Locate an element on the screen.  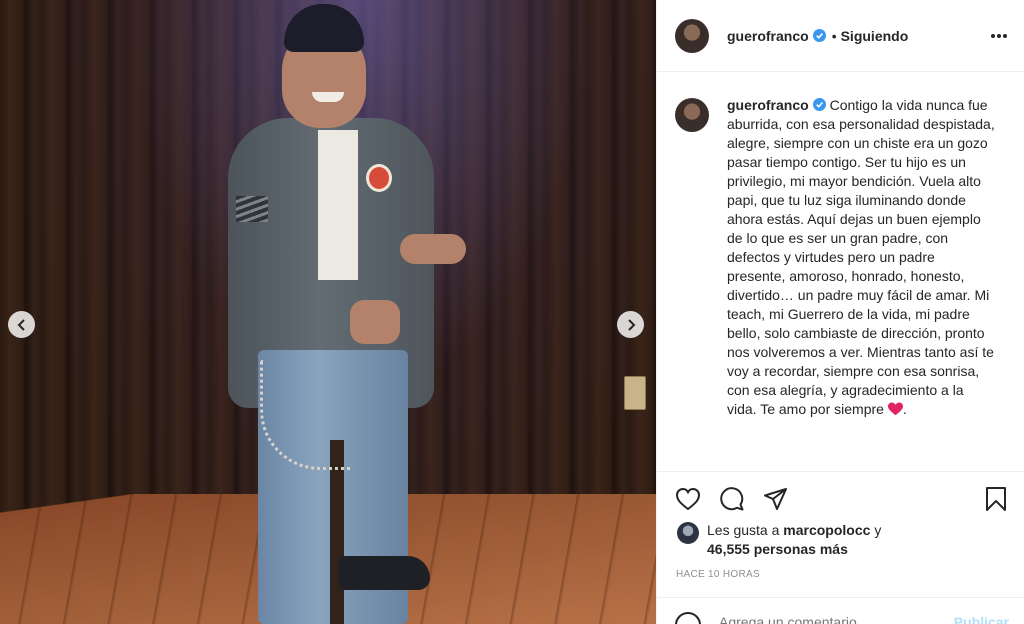
pointing-hand is located at coordinates (433, 249).